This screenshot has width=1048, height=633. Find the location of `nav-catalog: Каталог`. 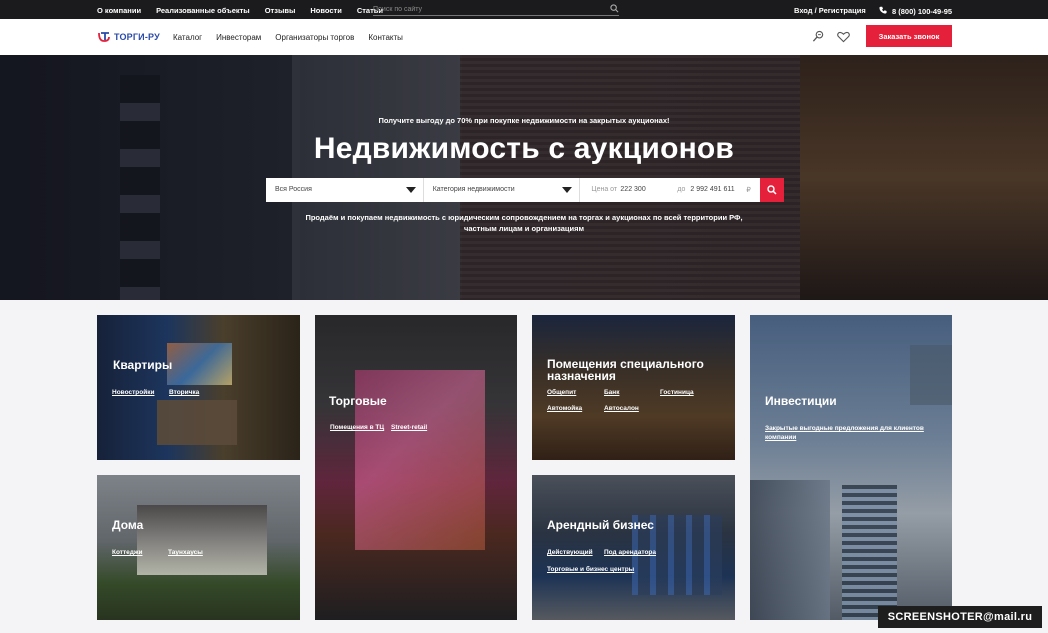

nav-catalog: Каталог is located at coordinates (187, 37).